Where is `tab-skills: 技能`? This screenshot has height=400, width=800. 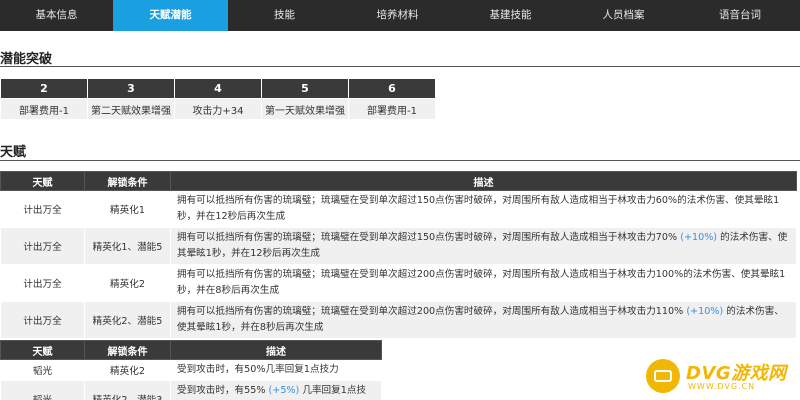 tab-skills: 技能 is located at coordinates (284, 15).